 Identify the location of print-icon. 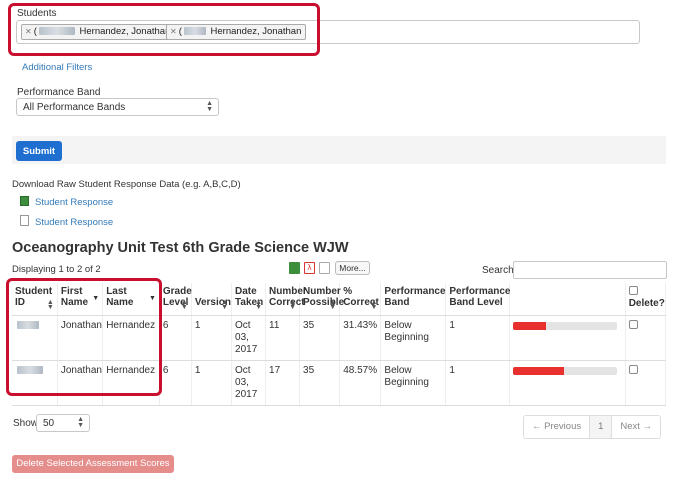
(324, 268).